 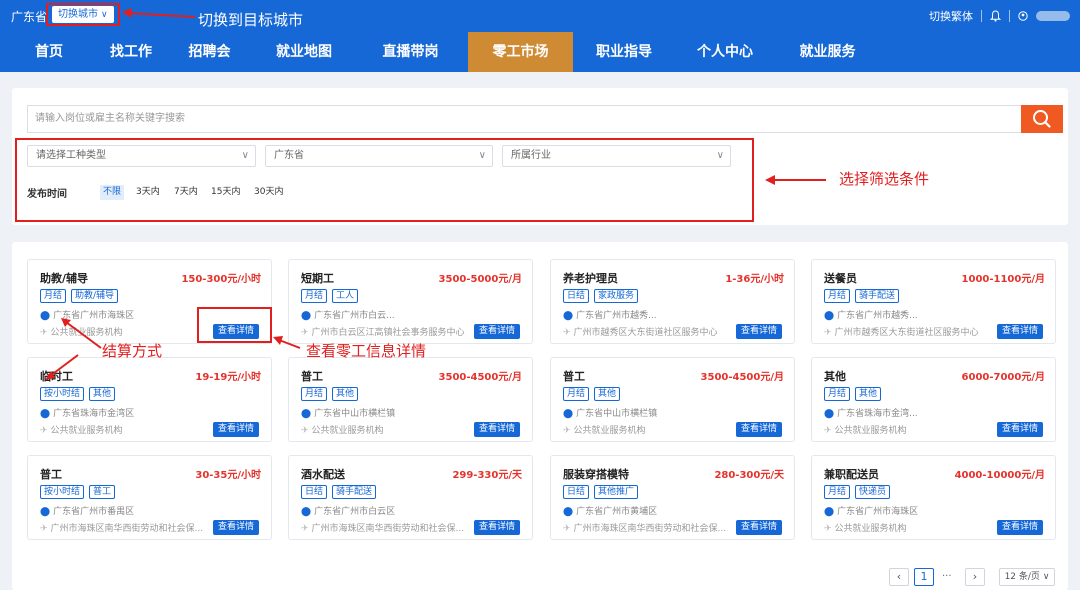 I want to click on top-bar: 广东省 切换城市 ∨ 切换繁体, so click(x=540, y=16).